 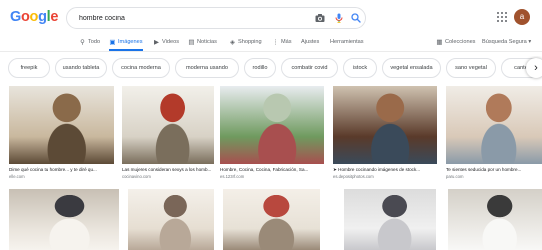 What do you see at coordinates (130, 42) in the screenshot?
I see `tab-label: Imágenes` at bounding box center [130, 42].